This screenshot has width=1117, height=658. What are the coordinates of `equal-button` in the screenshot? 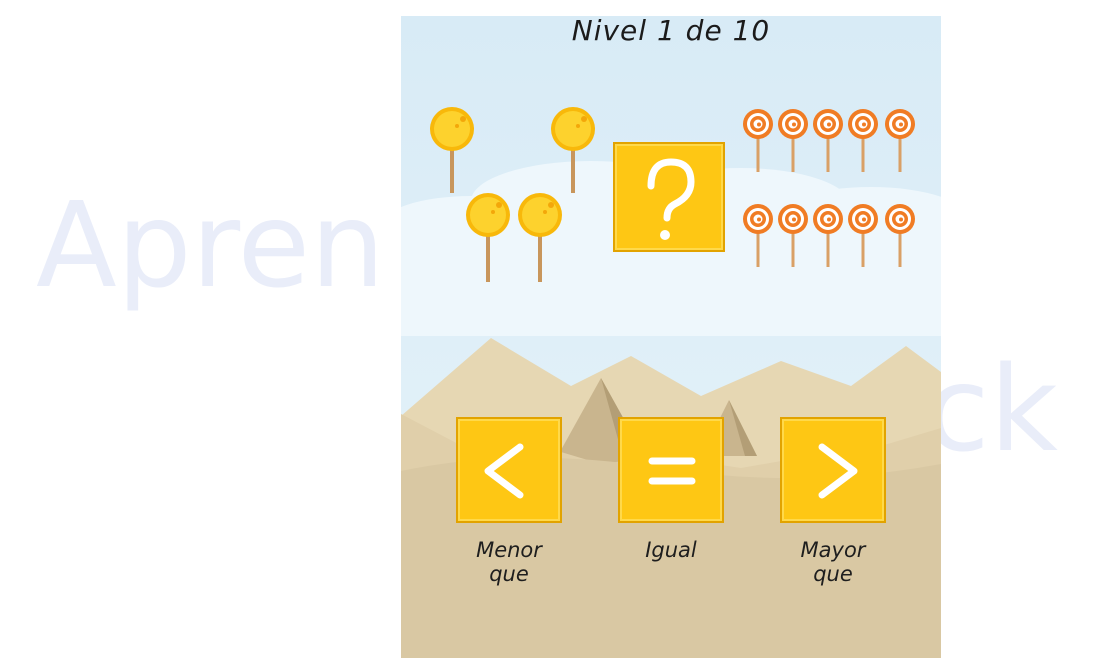 It's located at (671, 470).